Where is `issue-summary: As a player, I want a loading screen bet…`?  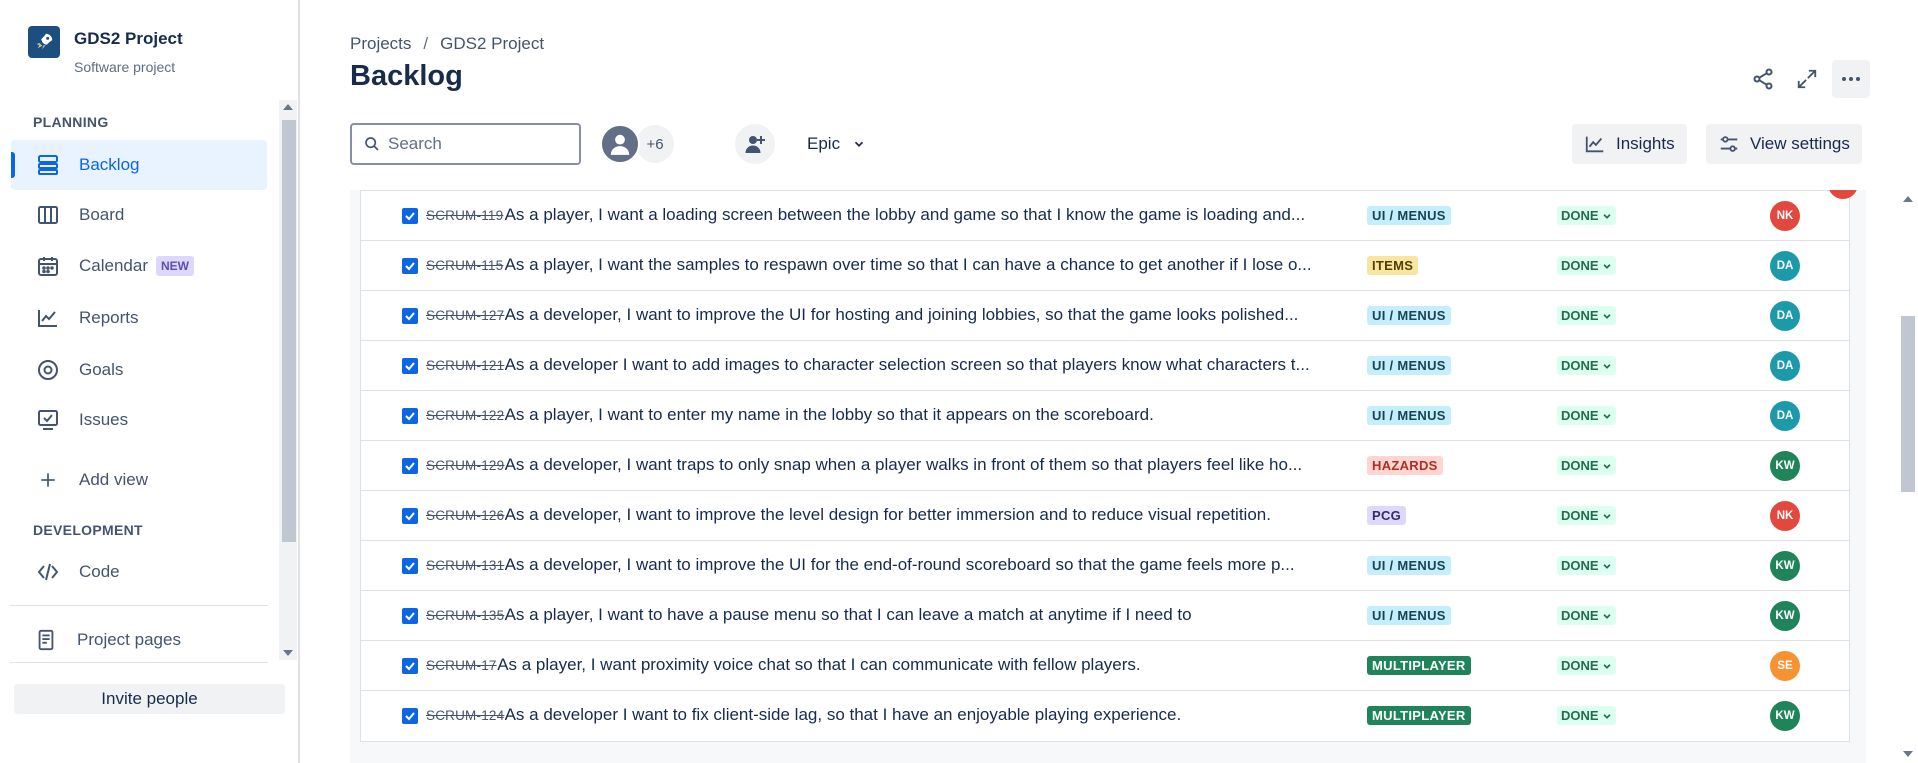
issue-summary: As a player, I want a loading screen bet… is located at coordinates (920, 215).